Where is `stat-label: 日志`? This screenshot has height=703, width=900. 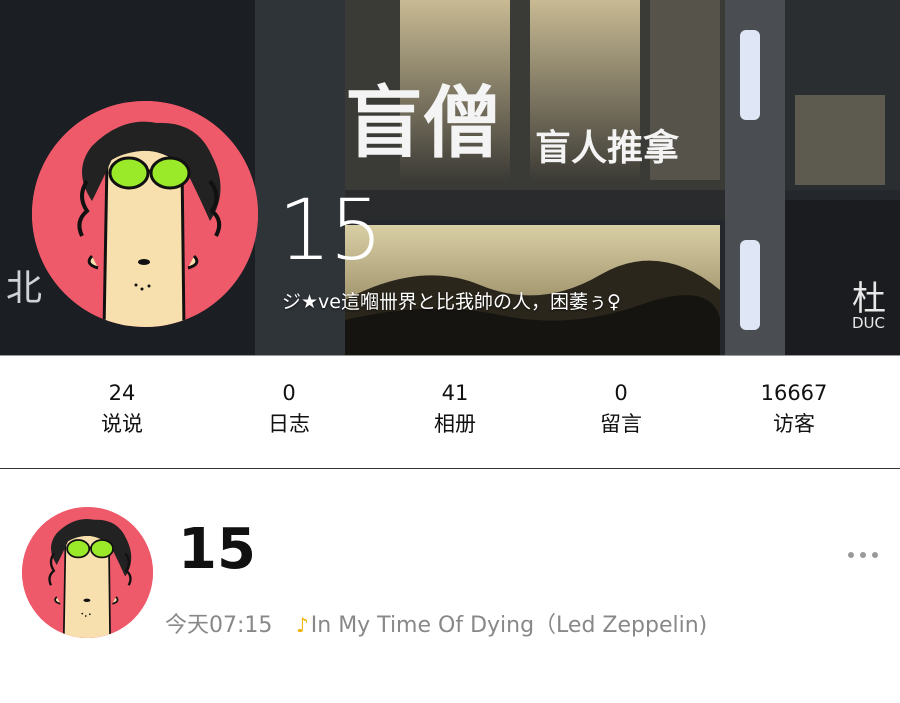 stat-label: 日志 is located at coordinates (289, 424).